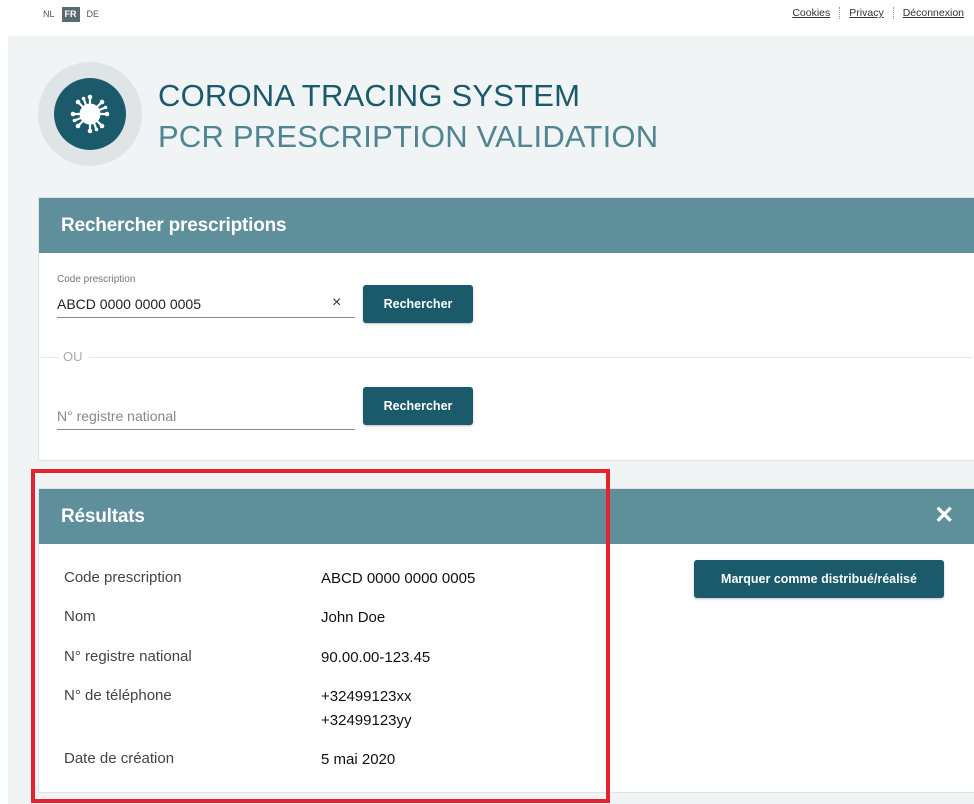  Describe the element at coordinates (366, 720) in the screenshot. I see `result-value-phone-2: +32499123yy` at that location.